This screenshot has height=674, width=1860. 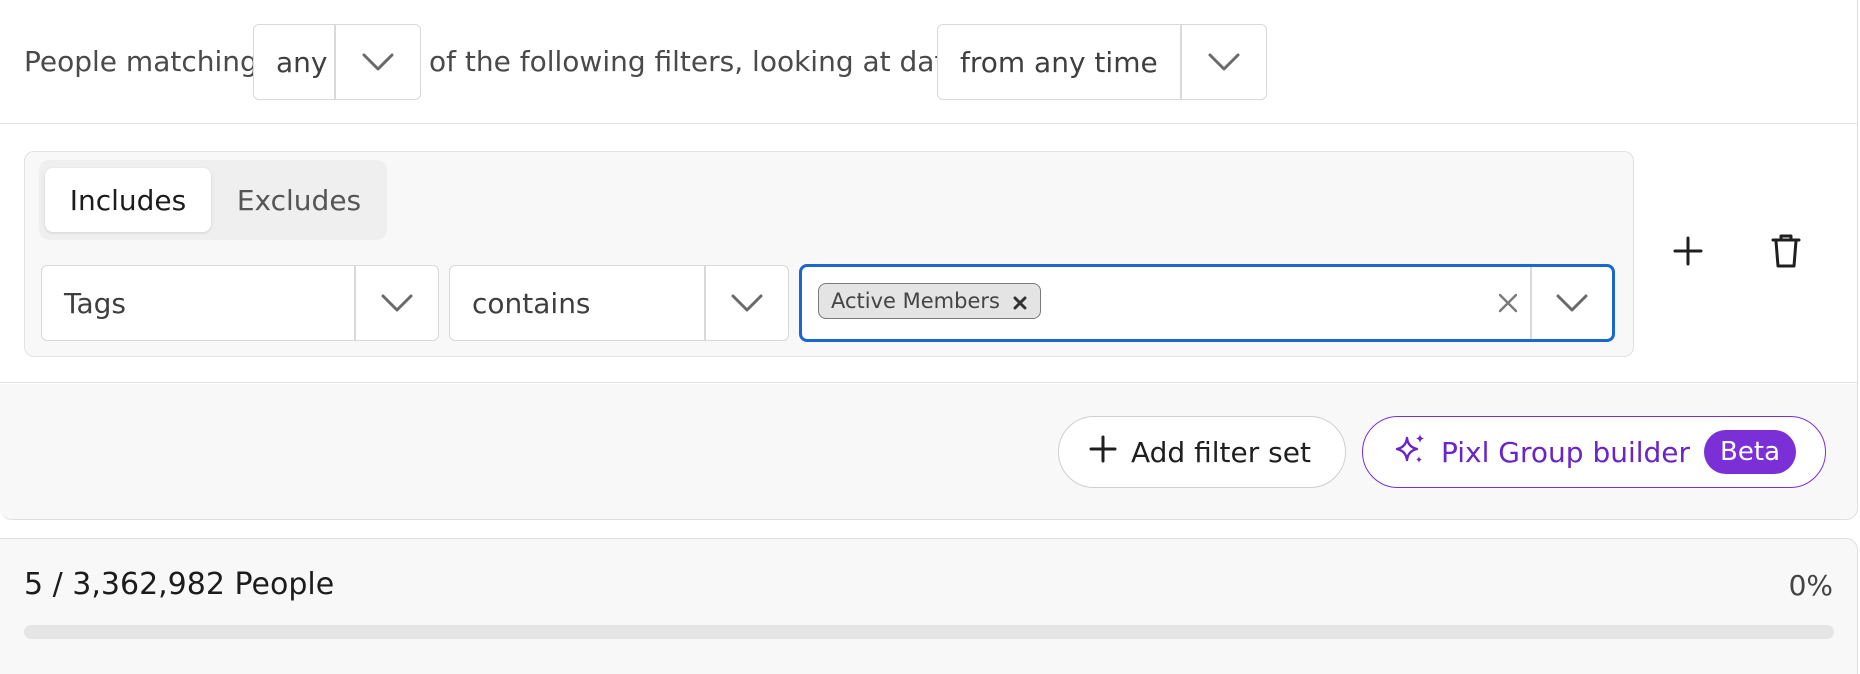 I want to click on result-count: 5 / 3,362,982 People, so click(x=179, y=584).